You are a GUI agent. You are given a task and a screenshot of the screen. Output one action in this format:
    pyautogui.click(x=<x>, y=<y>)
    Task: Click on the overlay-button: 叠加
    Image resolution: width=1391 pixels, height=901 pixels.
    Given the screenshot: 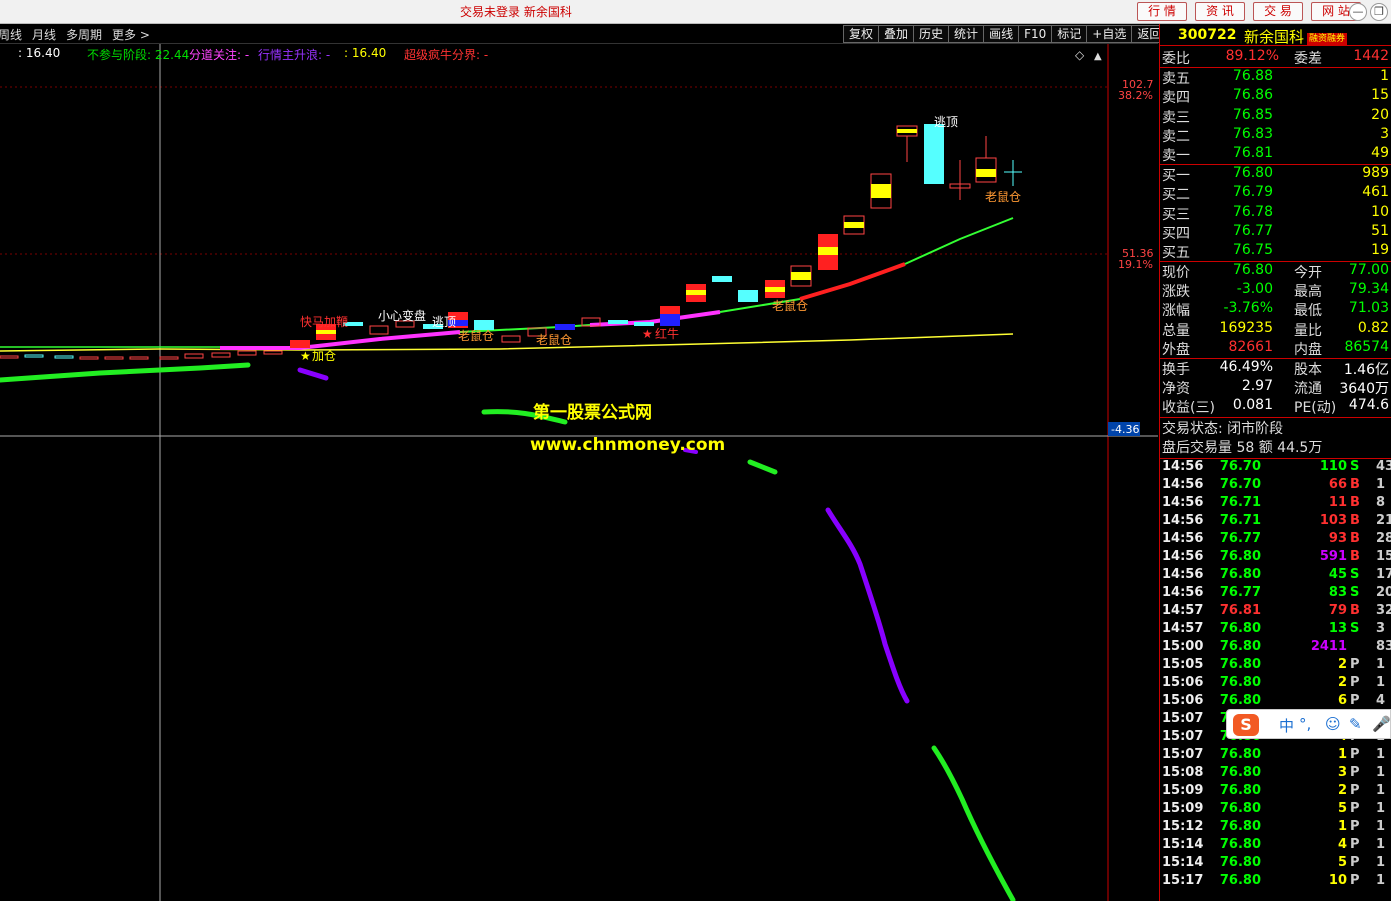 What is the action you would take?
    pyautogui.click(x=896, y=34)
    